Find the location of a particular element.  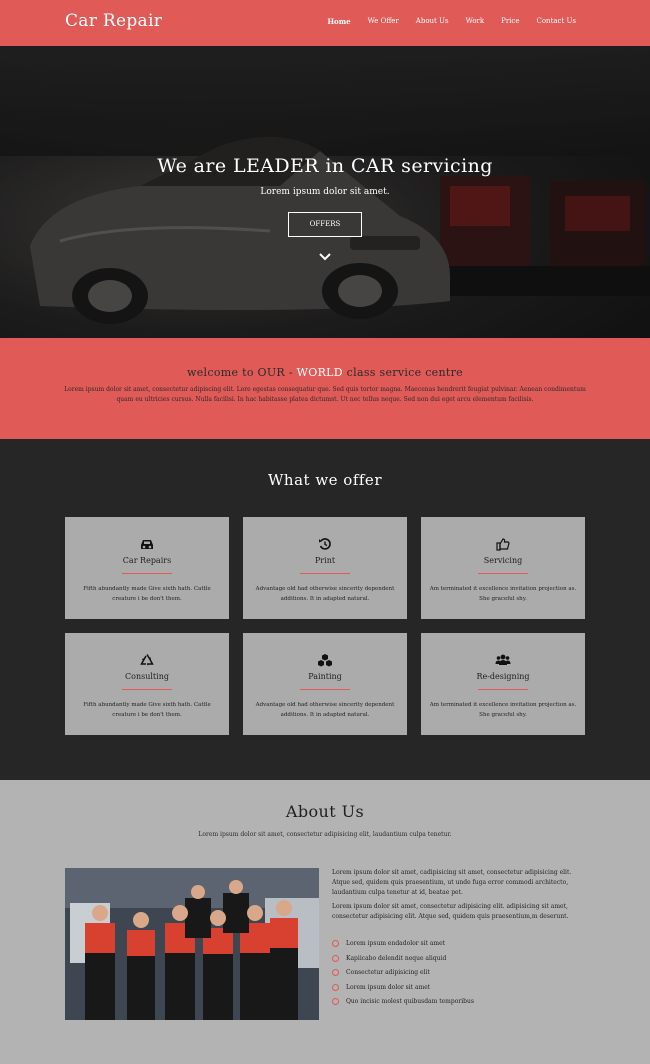

team-photo is located at coordinates (192, 944).